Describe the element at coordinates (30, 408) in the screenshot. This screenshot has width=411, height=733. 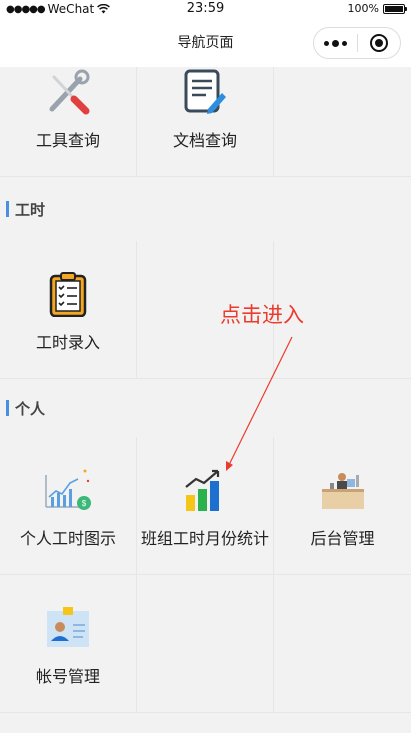
I see `section-title: 个人` at that location.